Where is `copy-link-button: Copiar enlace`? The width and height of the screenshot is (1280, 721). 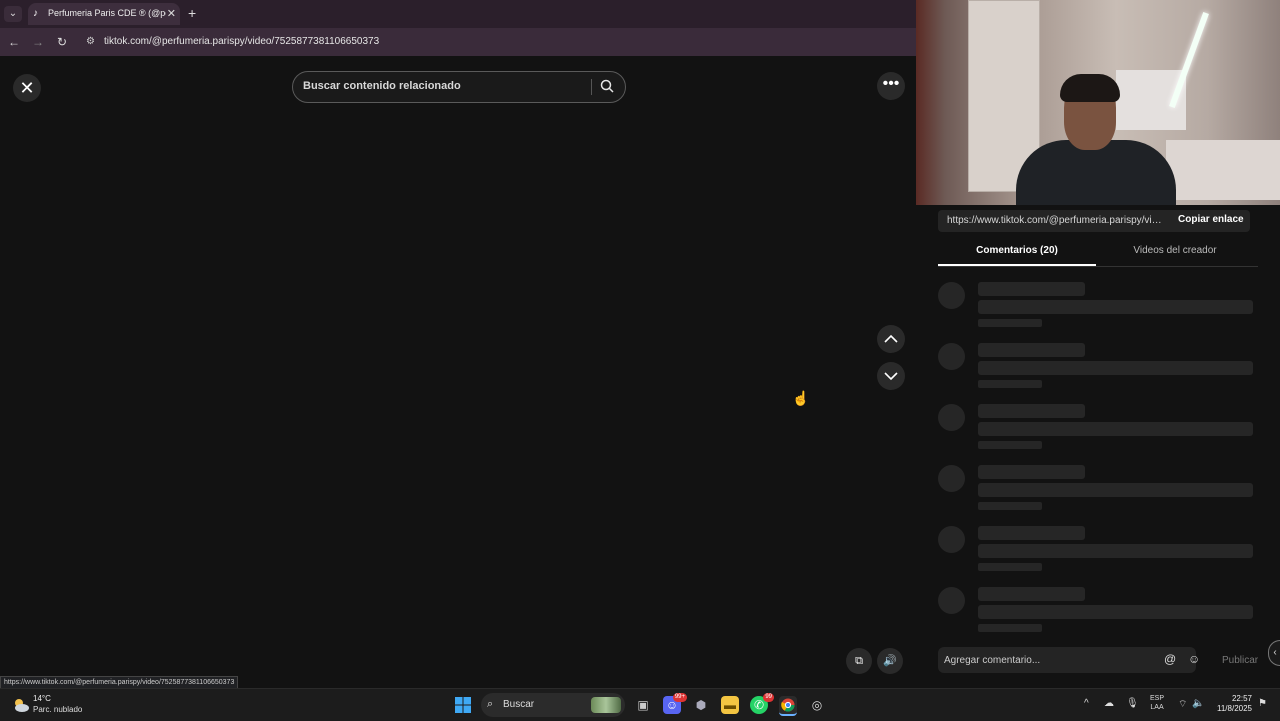 copy-link-button: Copiar enlace is located at coordinates (1211, 219).